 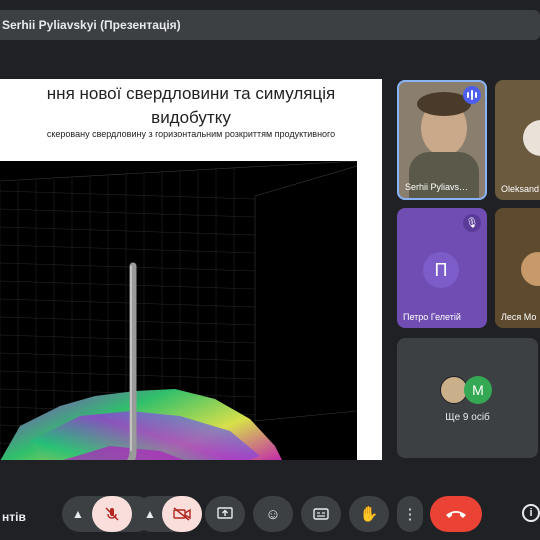 I want to click on emoji-icon: ☺, so click(x=273, y=514).